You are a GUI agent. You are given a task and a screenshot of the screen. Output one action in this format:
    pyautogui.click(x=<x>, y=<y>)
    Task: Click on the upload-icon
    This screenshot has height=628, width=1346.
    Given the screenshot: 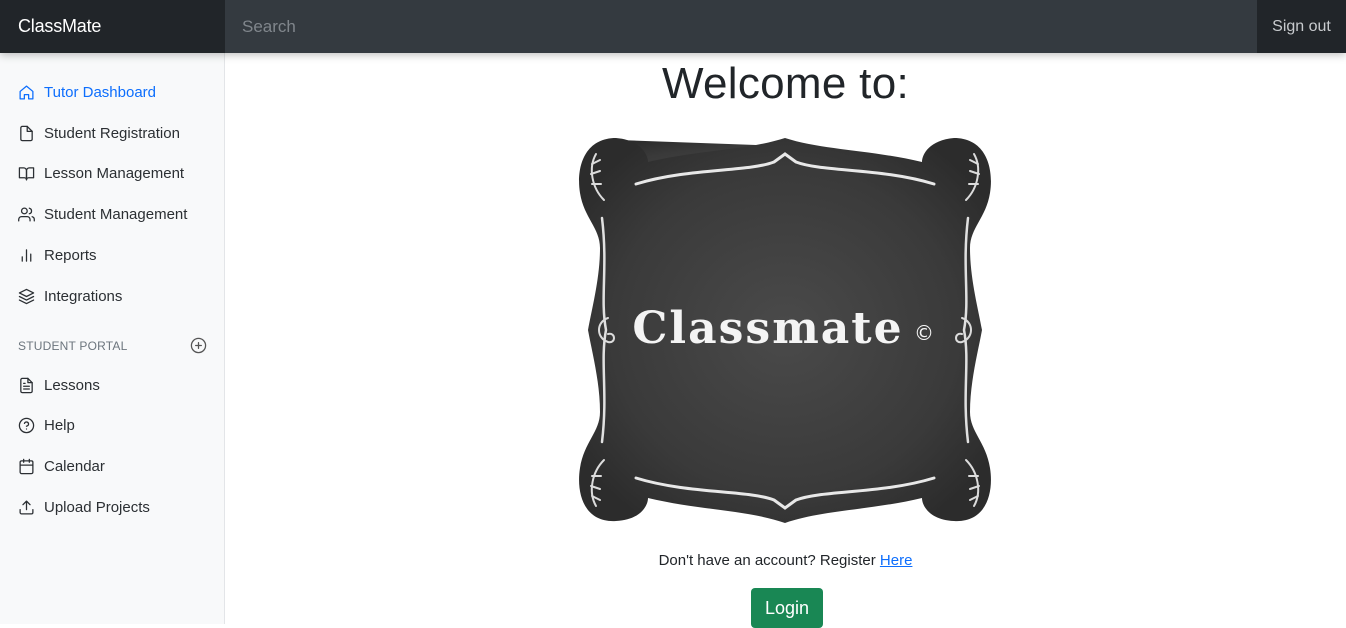 What is the action you would take?
    pyautogui.click(x=26, y=507)
    